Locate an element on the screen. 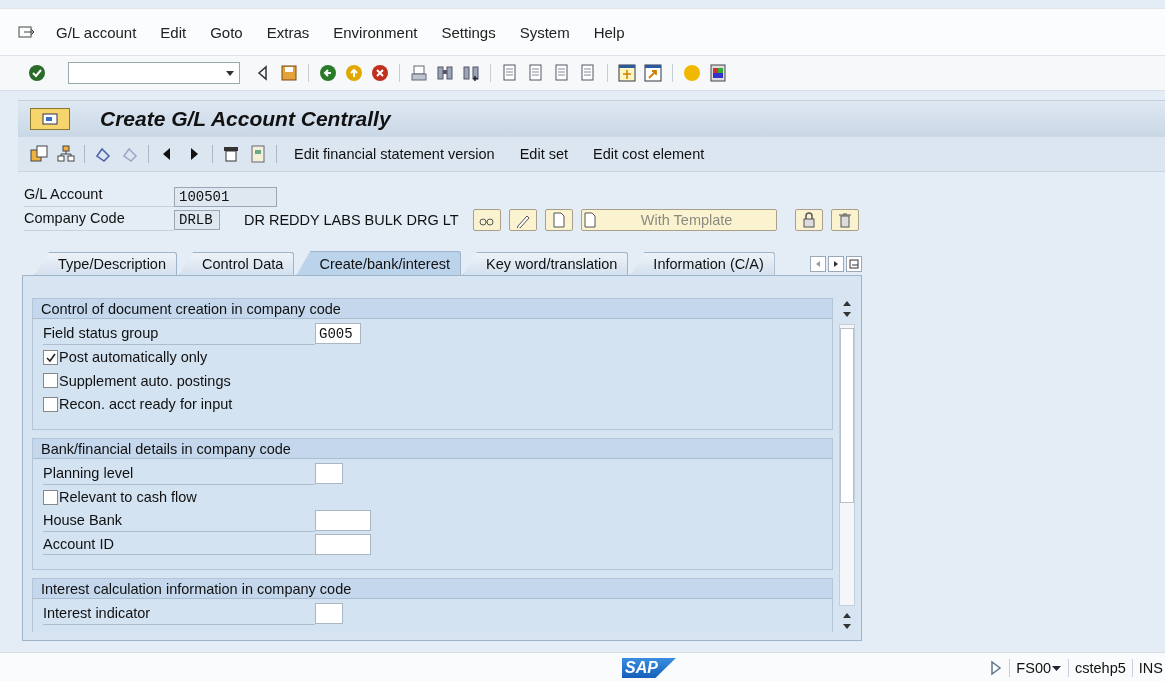 This screenshot has height=681, width=1165. menu-item: G/L account is located at coordinates (96, 32).